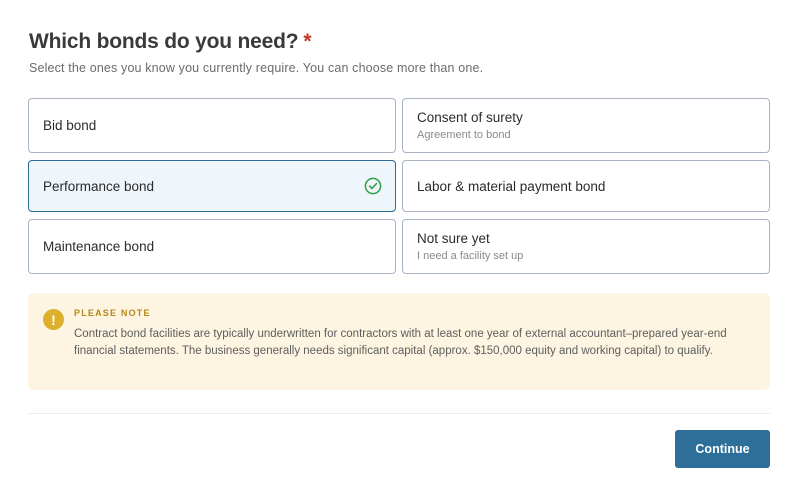 The height and width of the screenshot is (494, 800). I want to click on option-consent-of-surety: Consent of surety Agreement to bond, so click(586, 125).